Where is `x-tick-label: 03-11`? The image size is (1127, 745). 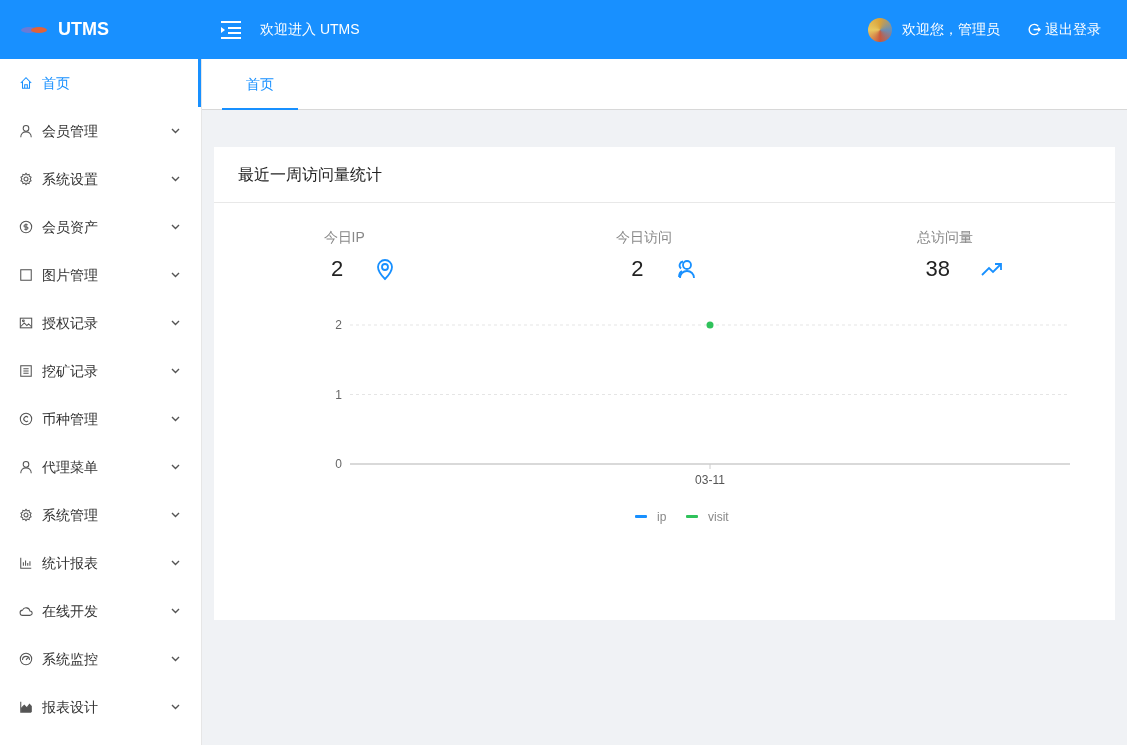 x-tick-label: 03-11 is located at coordinates (710, 480).